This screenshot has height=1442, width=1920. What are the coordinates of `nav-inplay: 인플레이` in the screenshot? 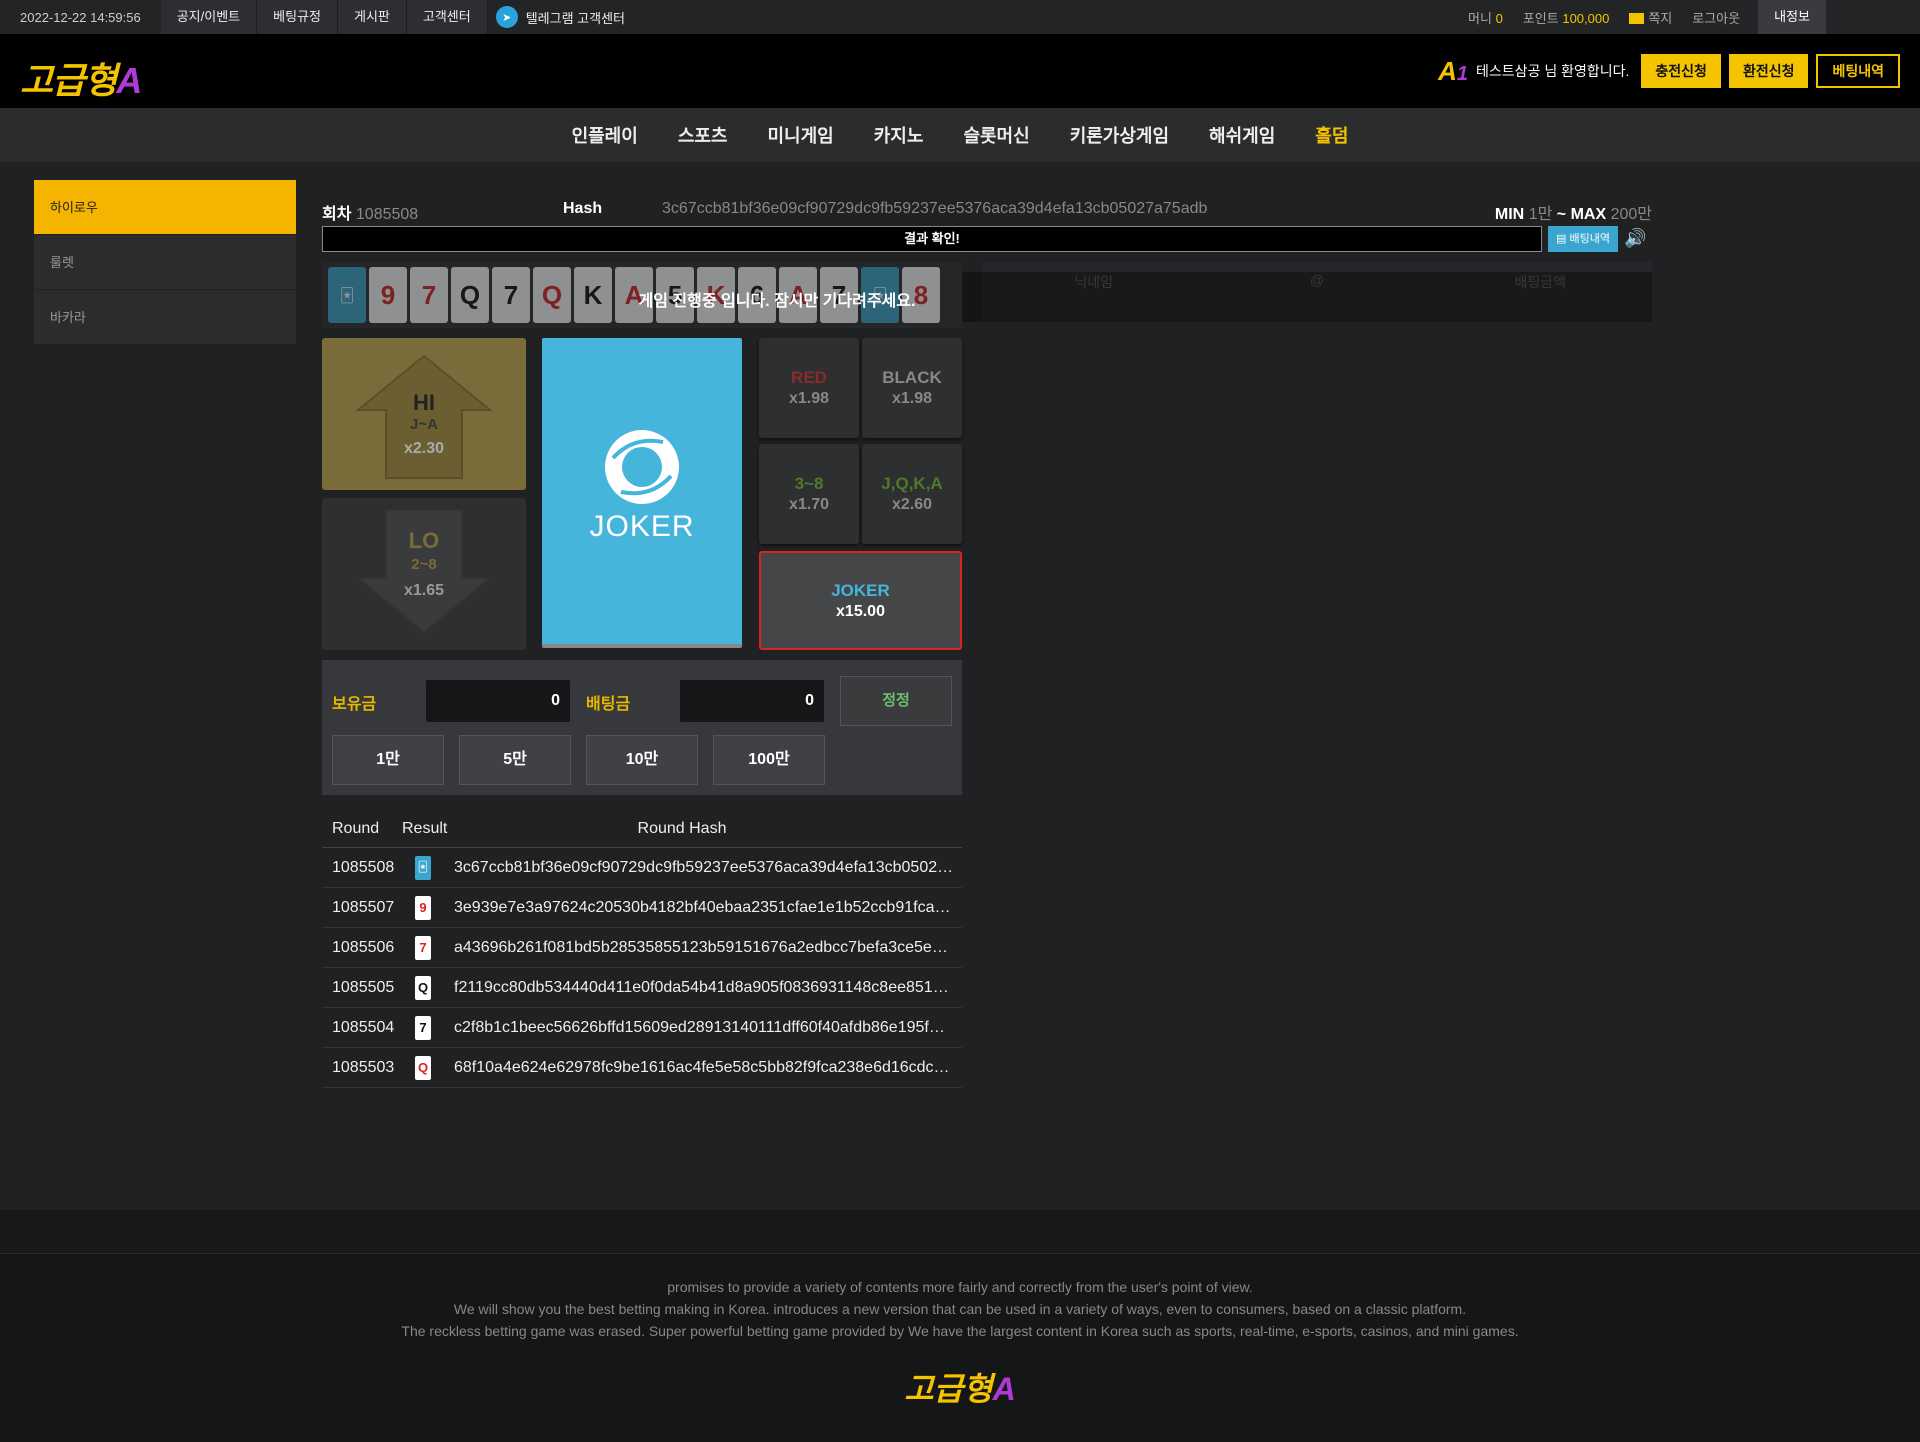 It's located at (605, 135).